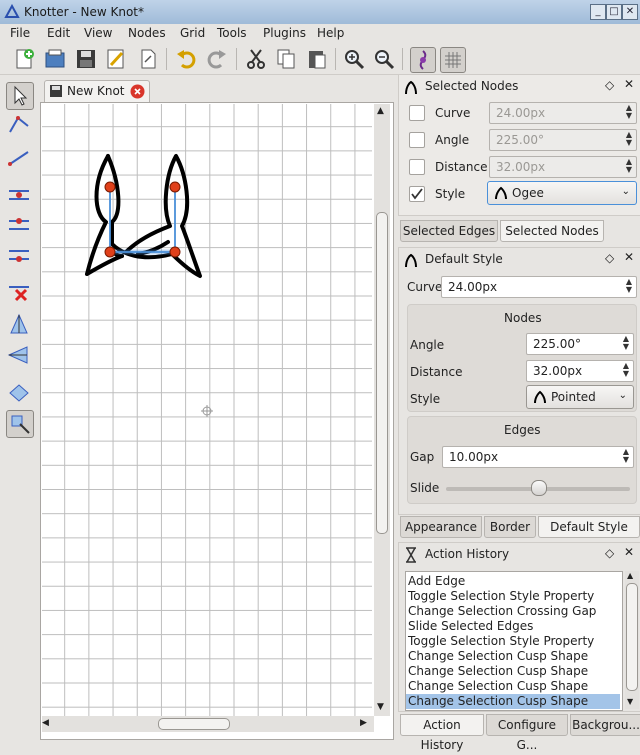 This screenshot has width=640, height=755. Describe the element at coordinates (20, 33) in the screenshot. I see `menu-file: File` at that location.